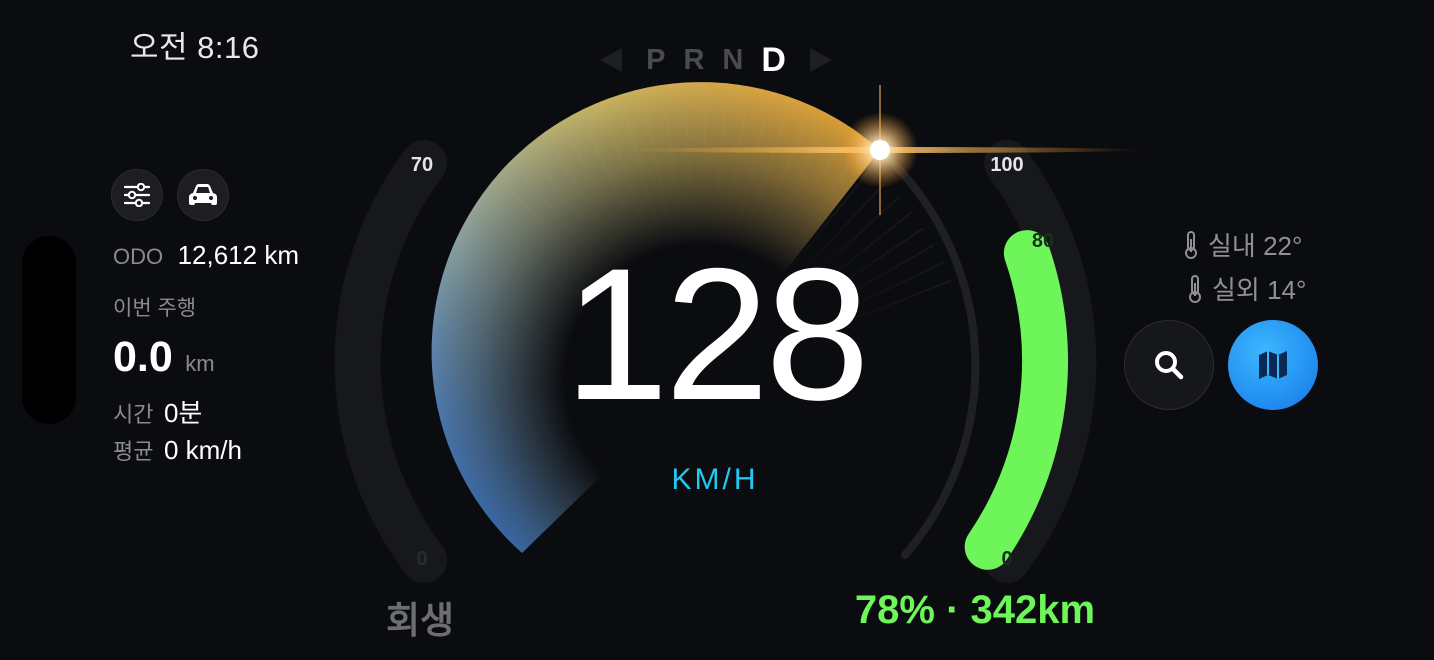 This screenshot has width=1434, height=660. What do you see at coordinates (183, 413) in the screenshot?
I see `trip-time-value: 0분` at bounding box center [183, 413].